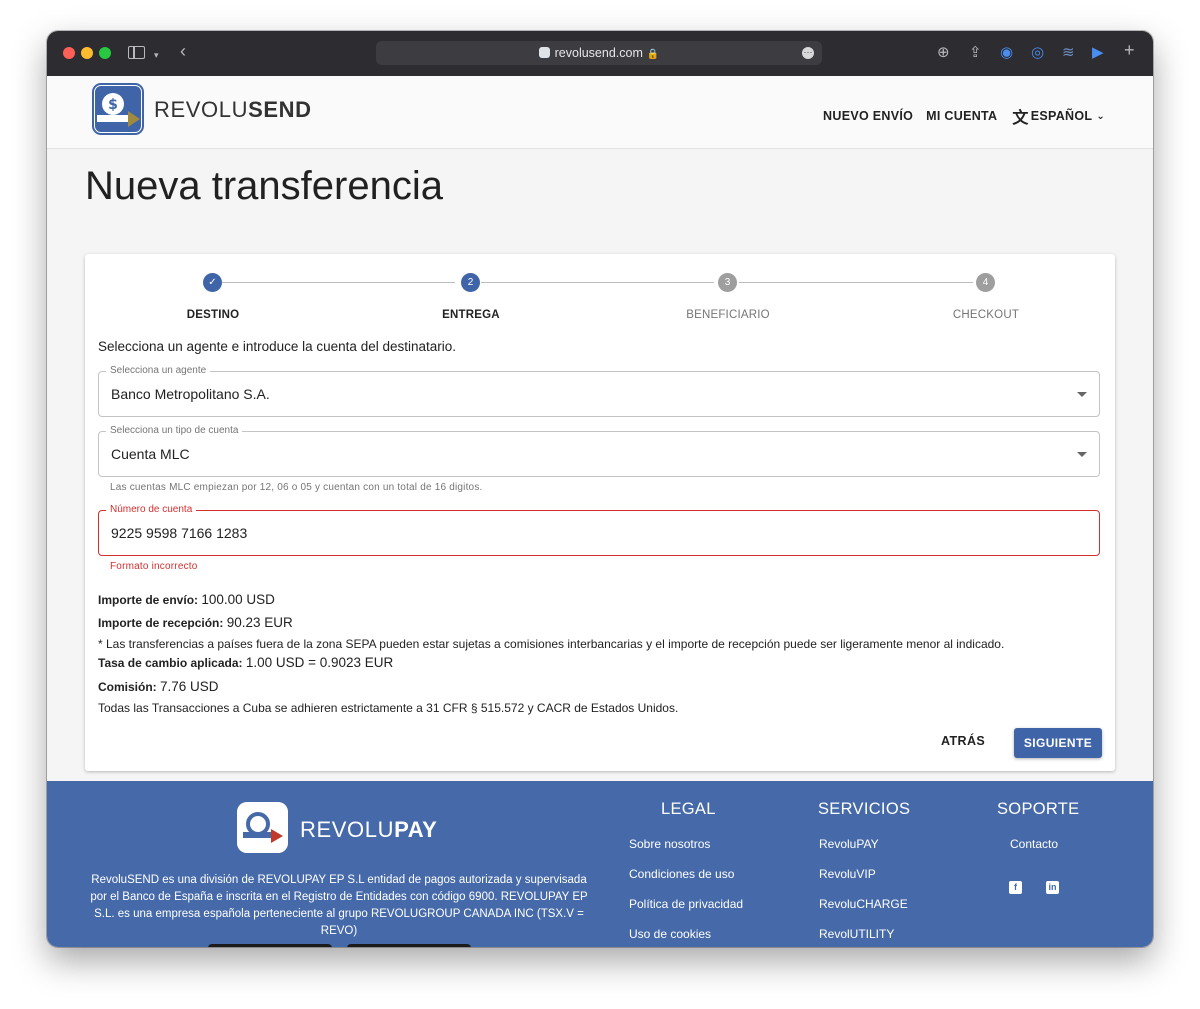 Image resolution: width=1200 pixels, height=1009 pixels. What do you see at coordinates (190, 394) in the screenshot?
I see `agent-select-value: Banco Metropolitano S.A.` at bounding box center [190, 394].